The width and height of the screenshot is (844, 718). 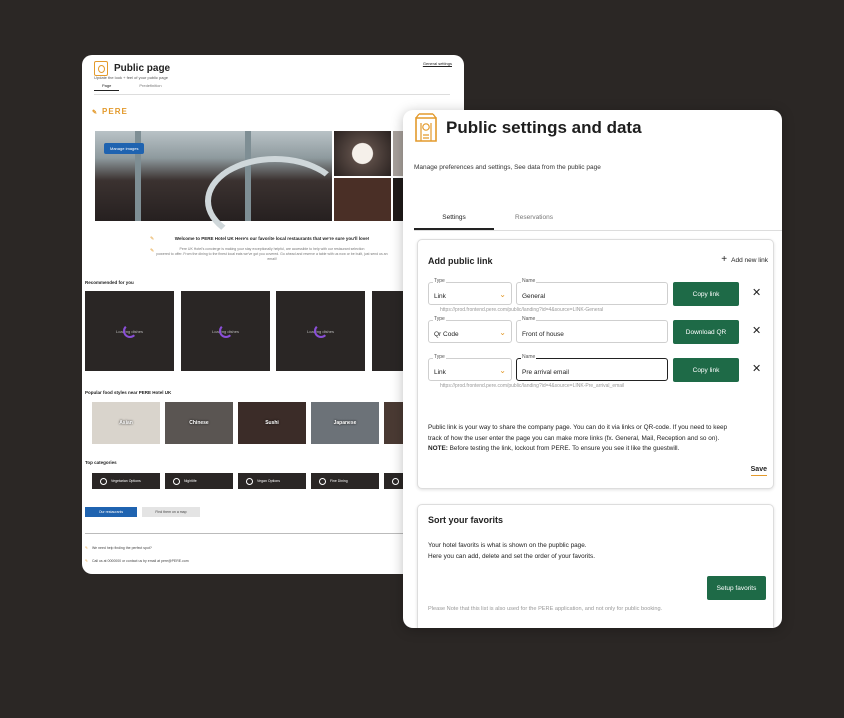 I want to click on add-new-link-label: Add new link, so click(x=749, y=260).